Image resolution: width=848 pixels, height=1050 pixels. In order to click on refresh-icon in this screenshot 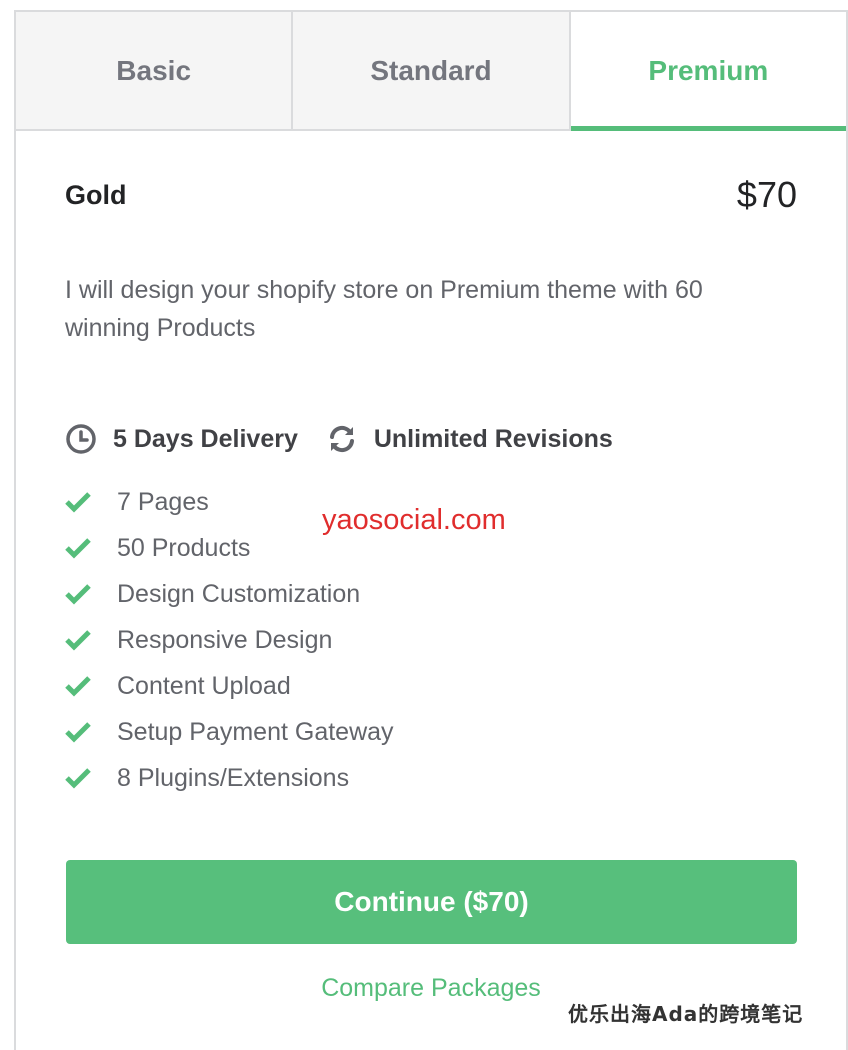, I will do `click(341, 439)`.